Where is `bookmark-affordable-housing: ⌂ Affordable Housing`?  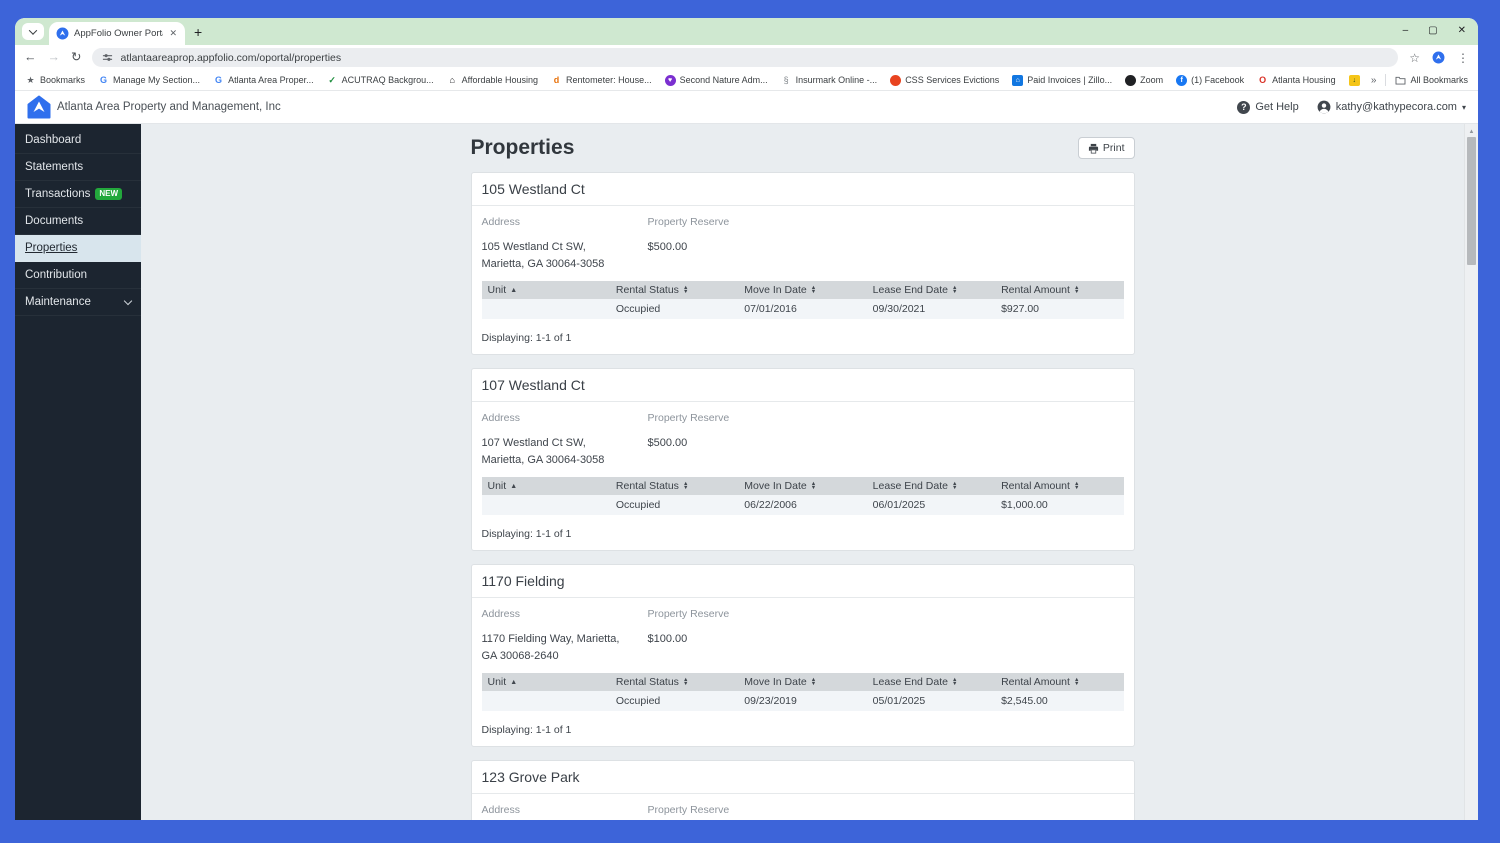
bookmark-affordable-housing: ⌂ Affordable Housing is located at coordinates (492, 80).